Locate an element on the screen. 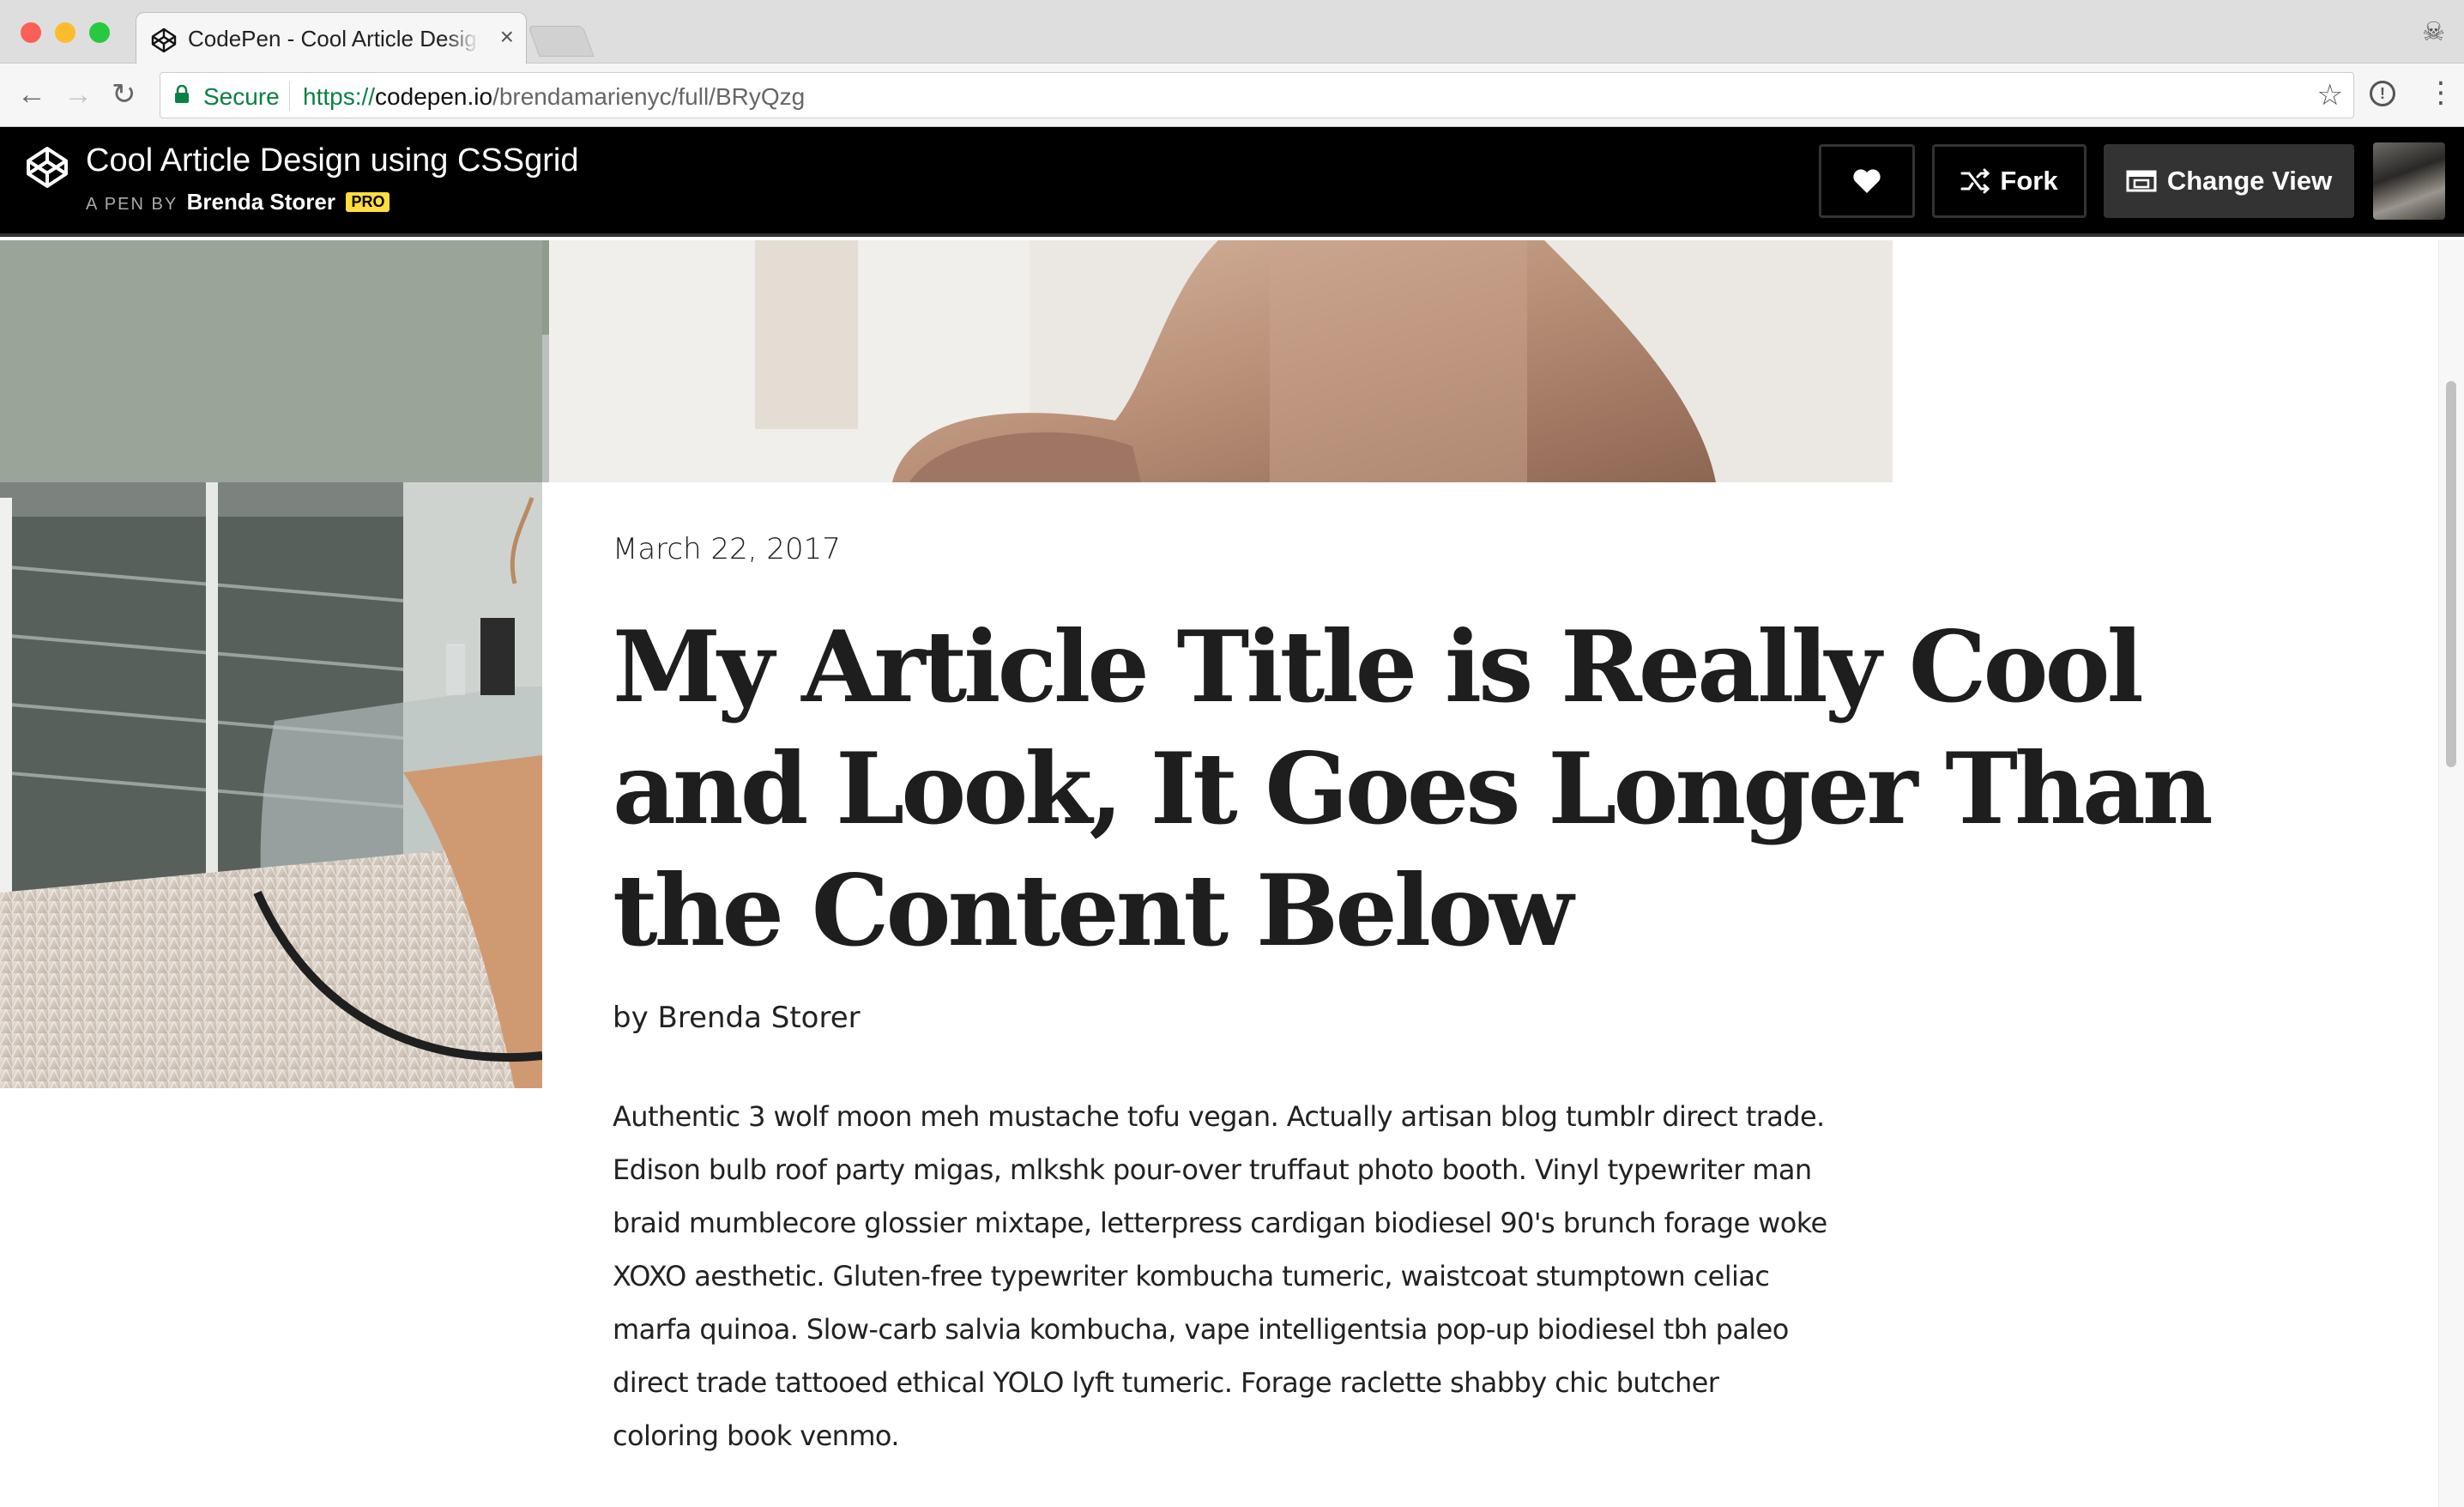 Image resolution: width=2464 pixels, height=1507 pixels. bookmark-star-icon: ☆ is located at coordinates (2330, 95).